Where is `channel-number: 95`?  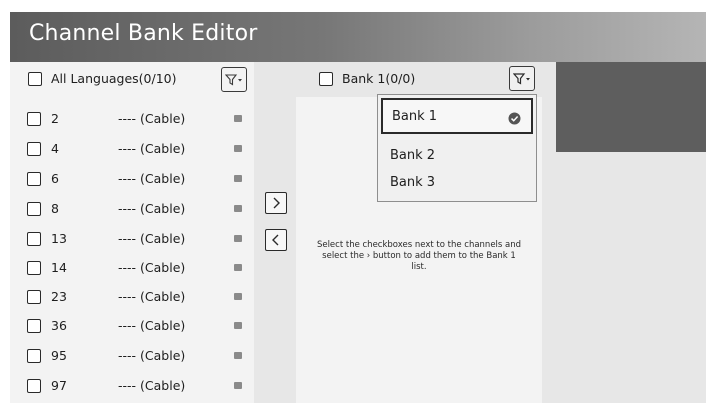 channel-number: 95 is located at coordinates (59, 355).